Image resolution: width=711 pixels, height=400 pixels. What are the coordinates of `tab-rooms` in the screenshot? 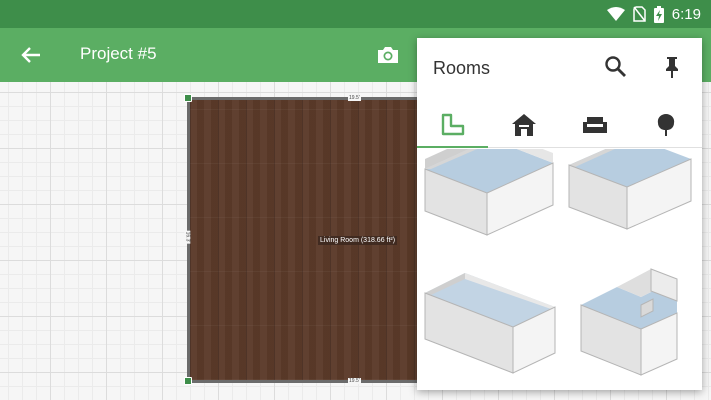 It's located at (453, 125).